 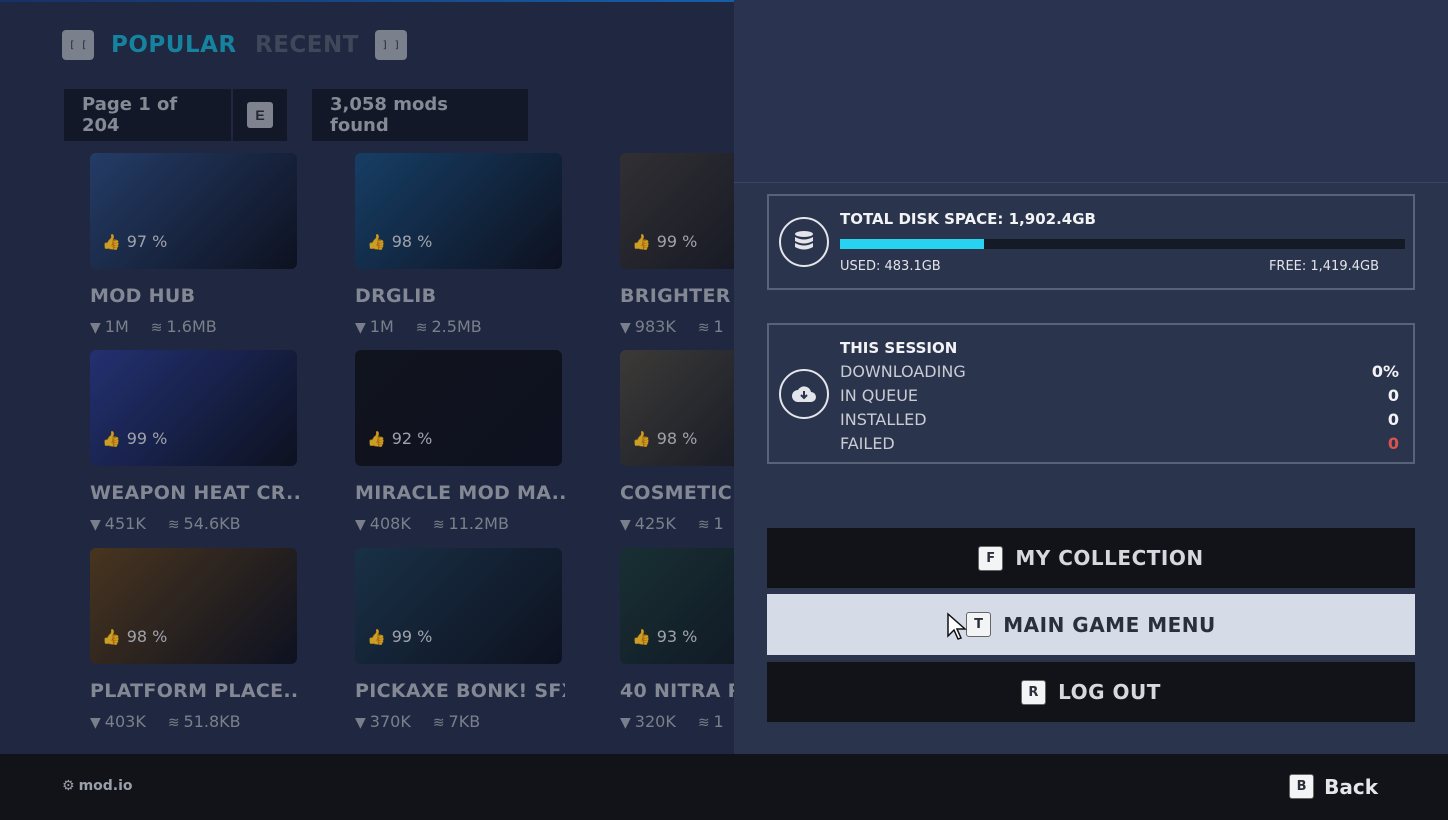 I want to click on mod-card: 👍 99 % BRIGHTER C ▼983K ≋1, so click(x=677, y=244).